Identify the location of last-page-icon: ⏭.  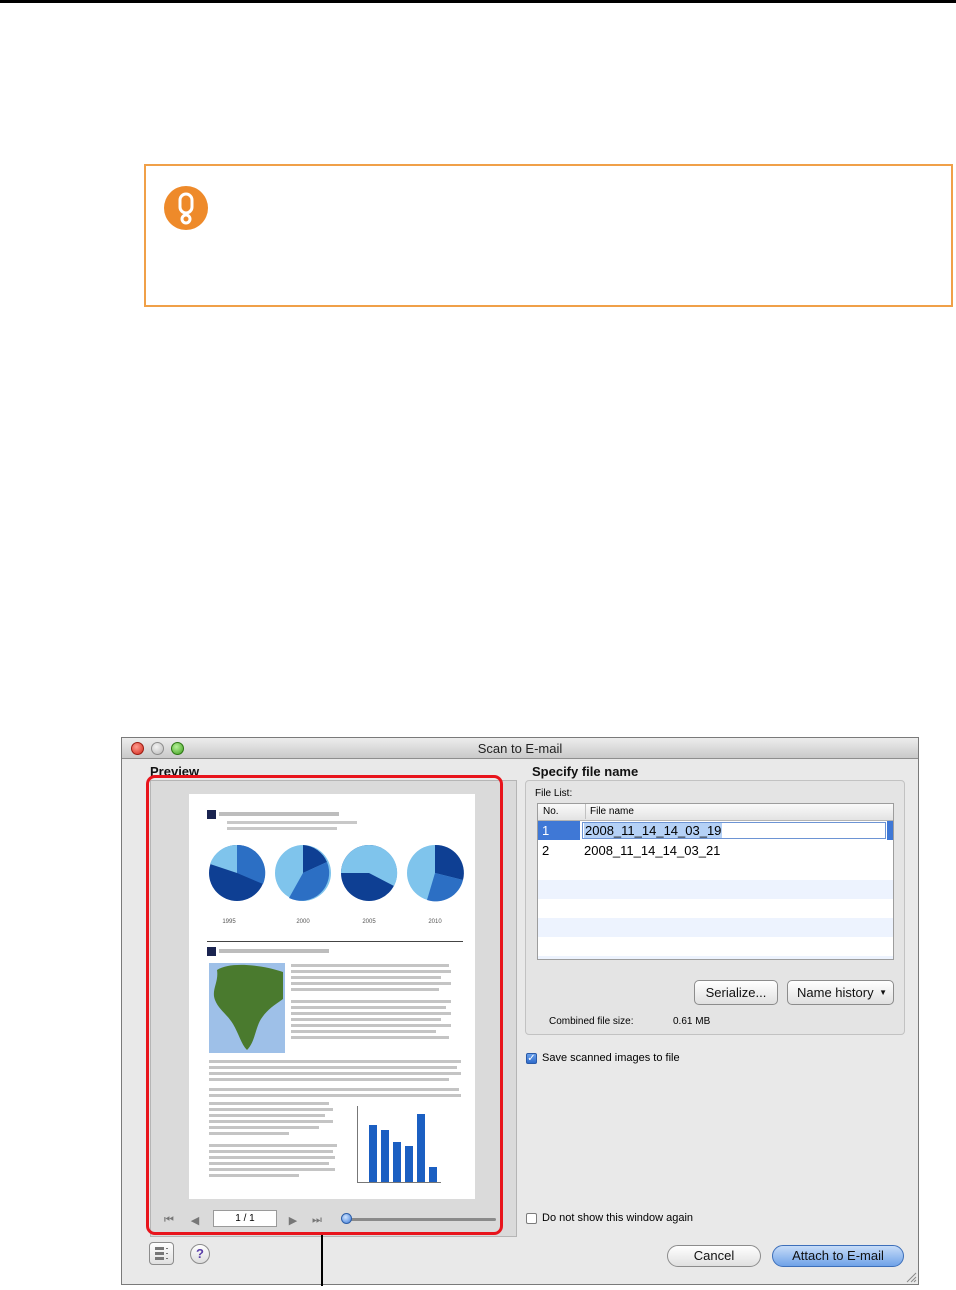
(317, 1220).